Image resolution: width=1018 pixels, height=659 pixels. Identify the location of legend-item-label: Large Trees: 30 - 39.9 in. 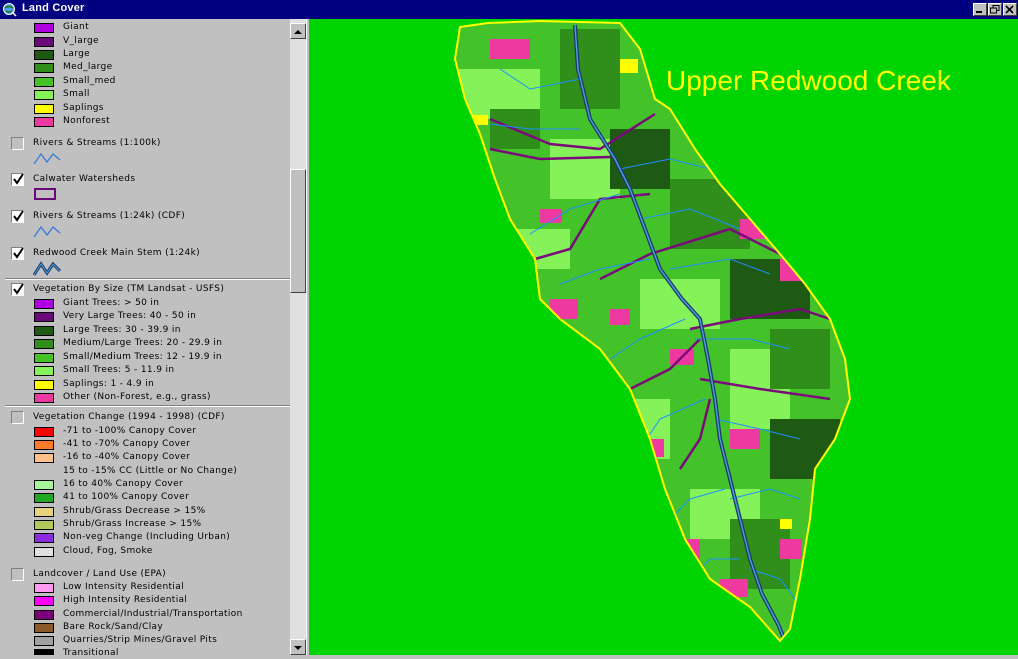
(122, 330).